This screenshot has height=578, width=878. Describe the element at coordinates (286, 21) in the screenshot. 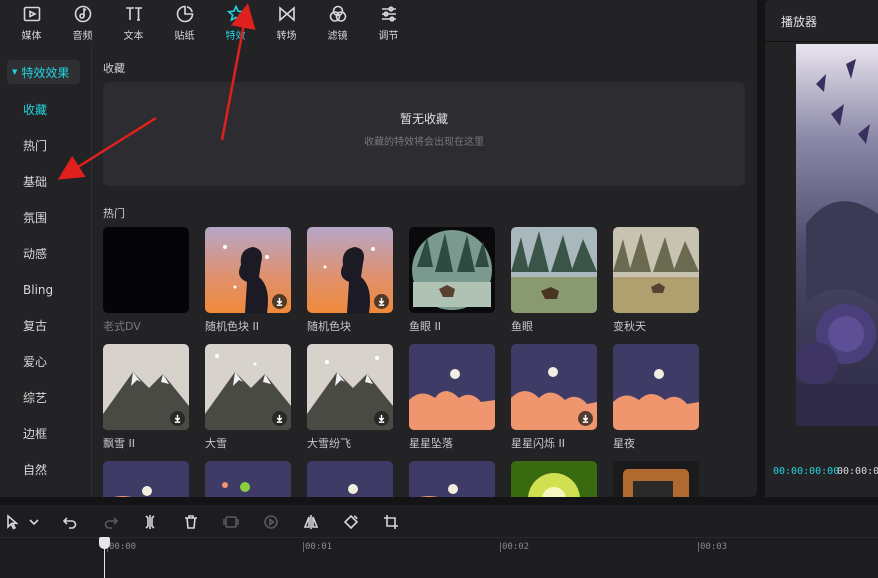

I see `nav-transition: 转场` at that location.